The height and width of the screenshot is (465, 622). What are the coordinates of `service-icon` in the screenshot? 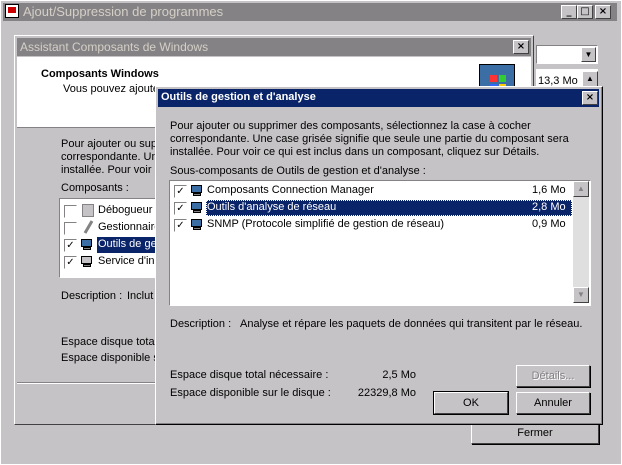 It's located at (87, 262).